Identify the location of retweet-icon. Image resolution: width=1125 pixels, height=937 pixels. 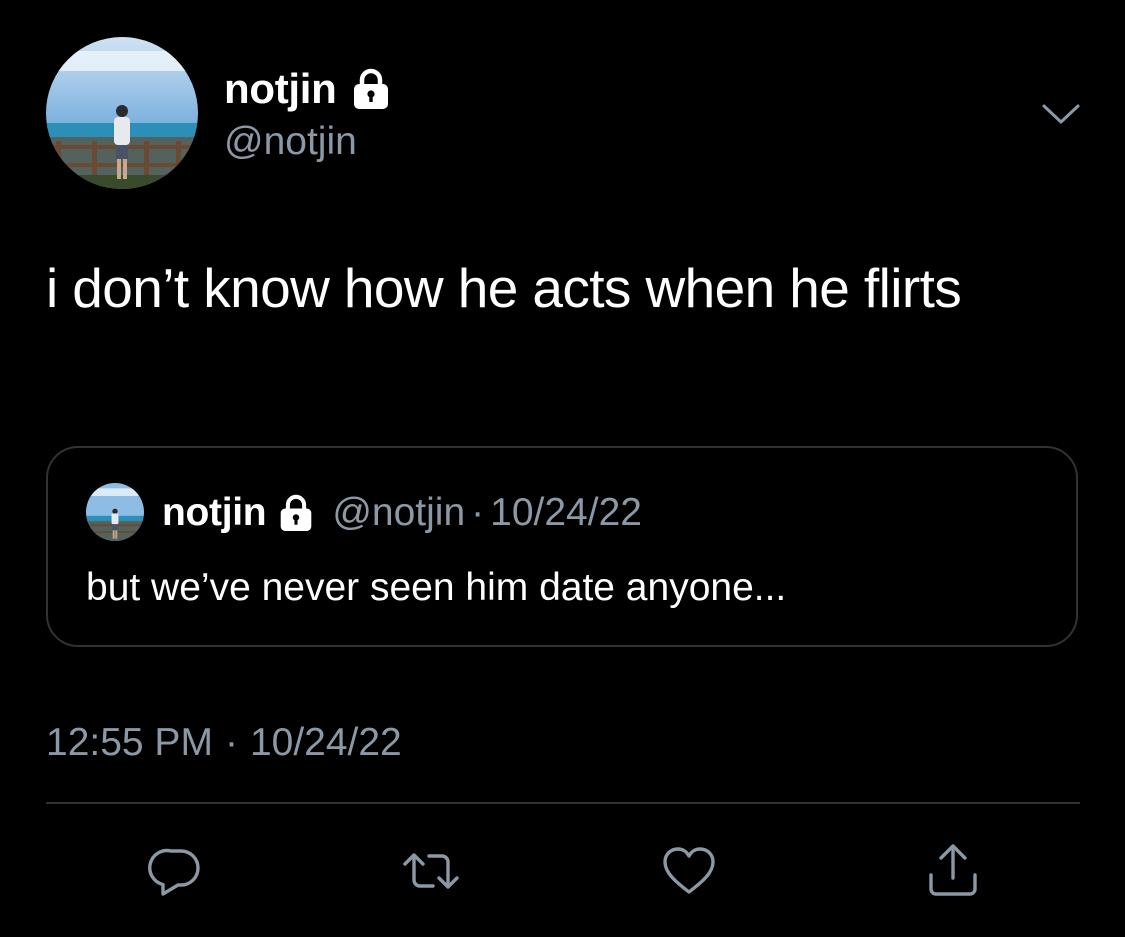
(431, 871).